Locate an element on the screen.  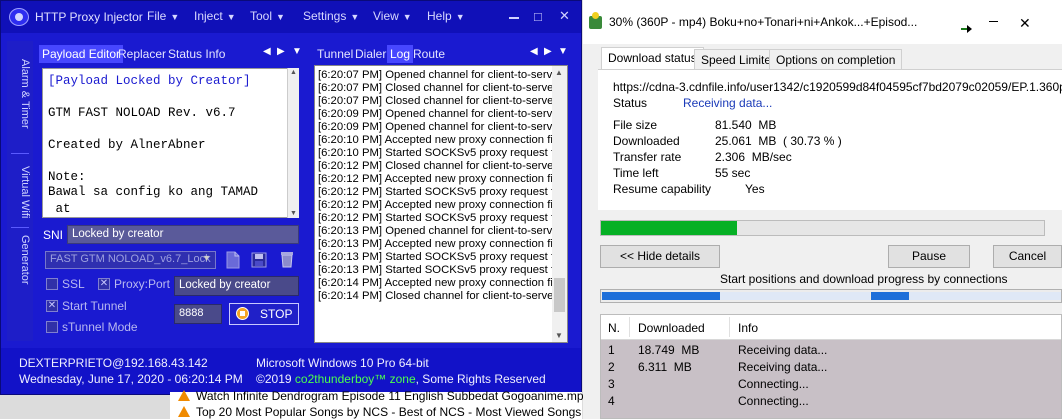
tab-options-on-completion: Options on completion is located at coordinates (836, 59).